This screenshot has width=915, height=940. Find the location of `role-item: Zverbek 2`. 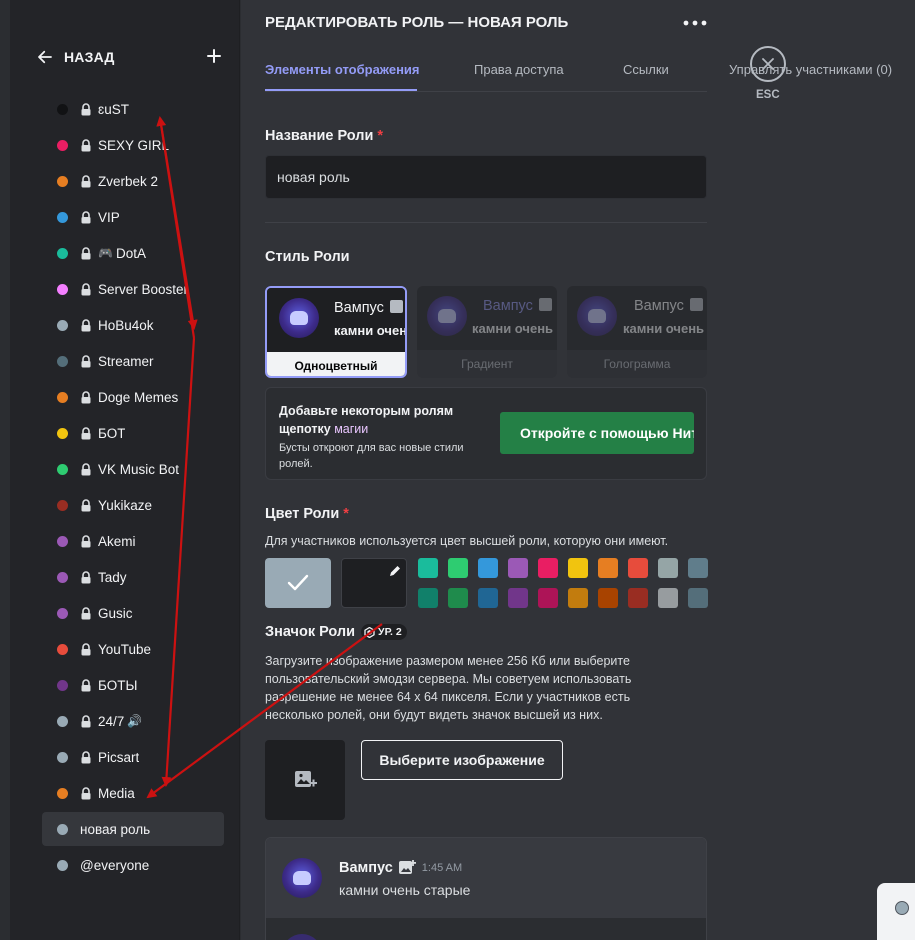

role-item: Zverbek 2 is located at coordinates (133, 181).